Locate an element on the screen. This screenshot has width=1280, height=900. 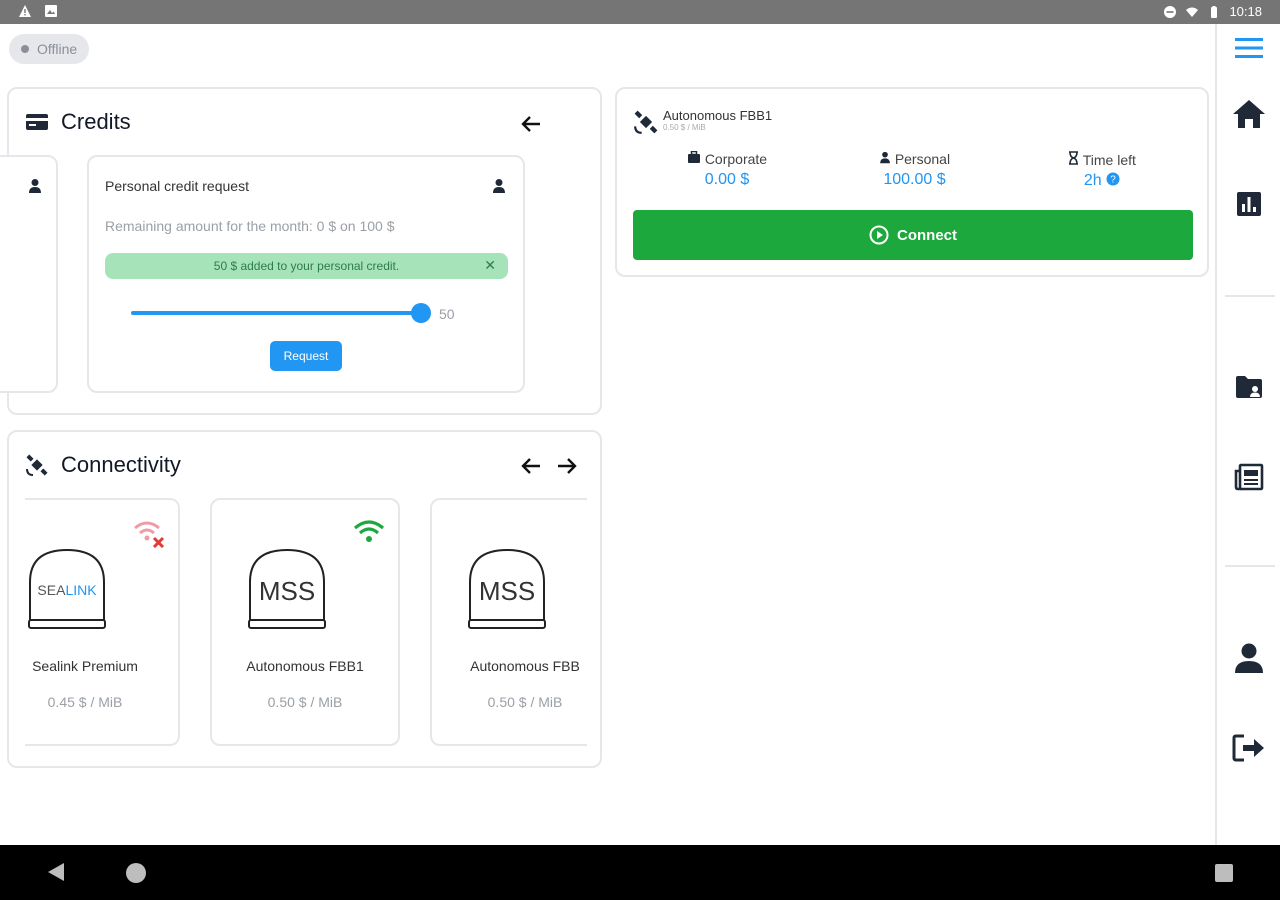
play-circle-icon is located at coordinates (879, 235).